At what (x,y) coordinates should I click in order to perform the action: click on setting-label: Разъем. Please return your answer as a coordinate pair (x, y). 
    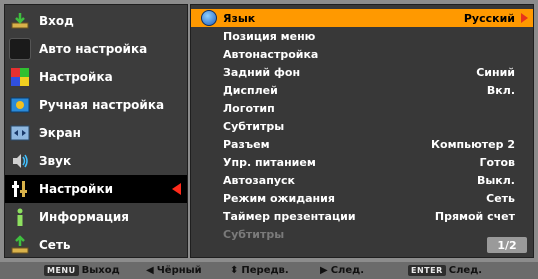
    Looking at the image, I should click on (246, 144).